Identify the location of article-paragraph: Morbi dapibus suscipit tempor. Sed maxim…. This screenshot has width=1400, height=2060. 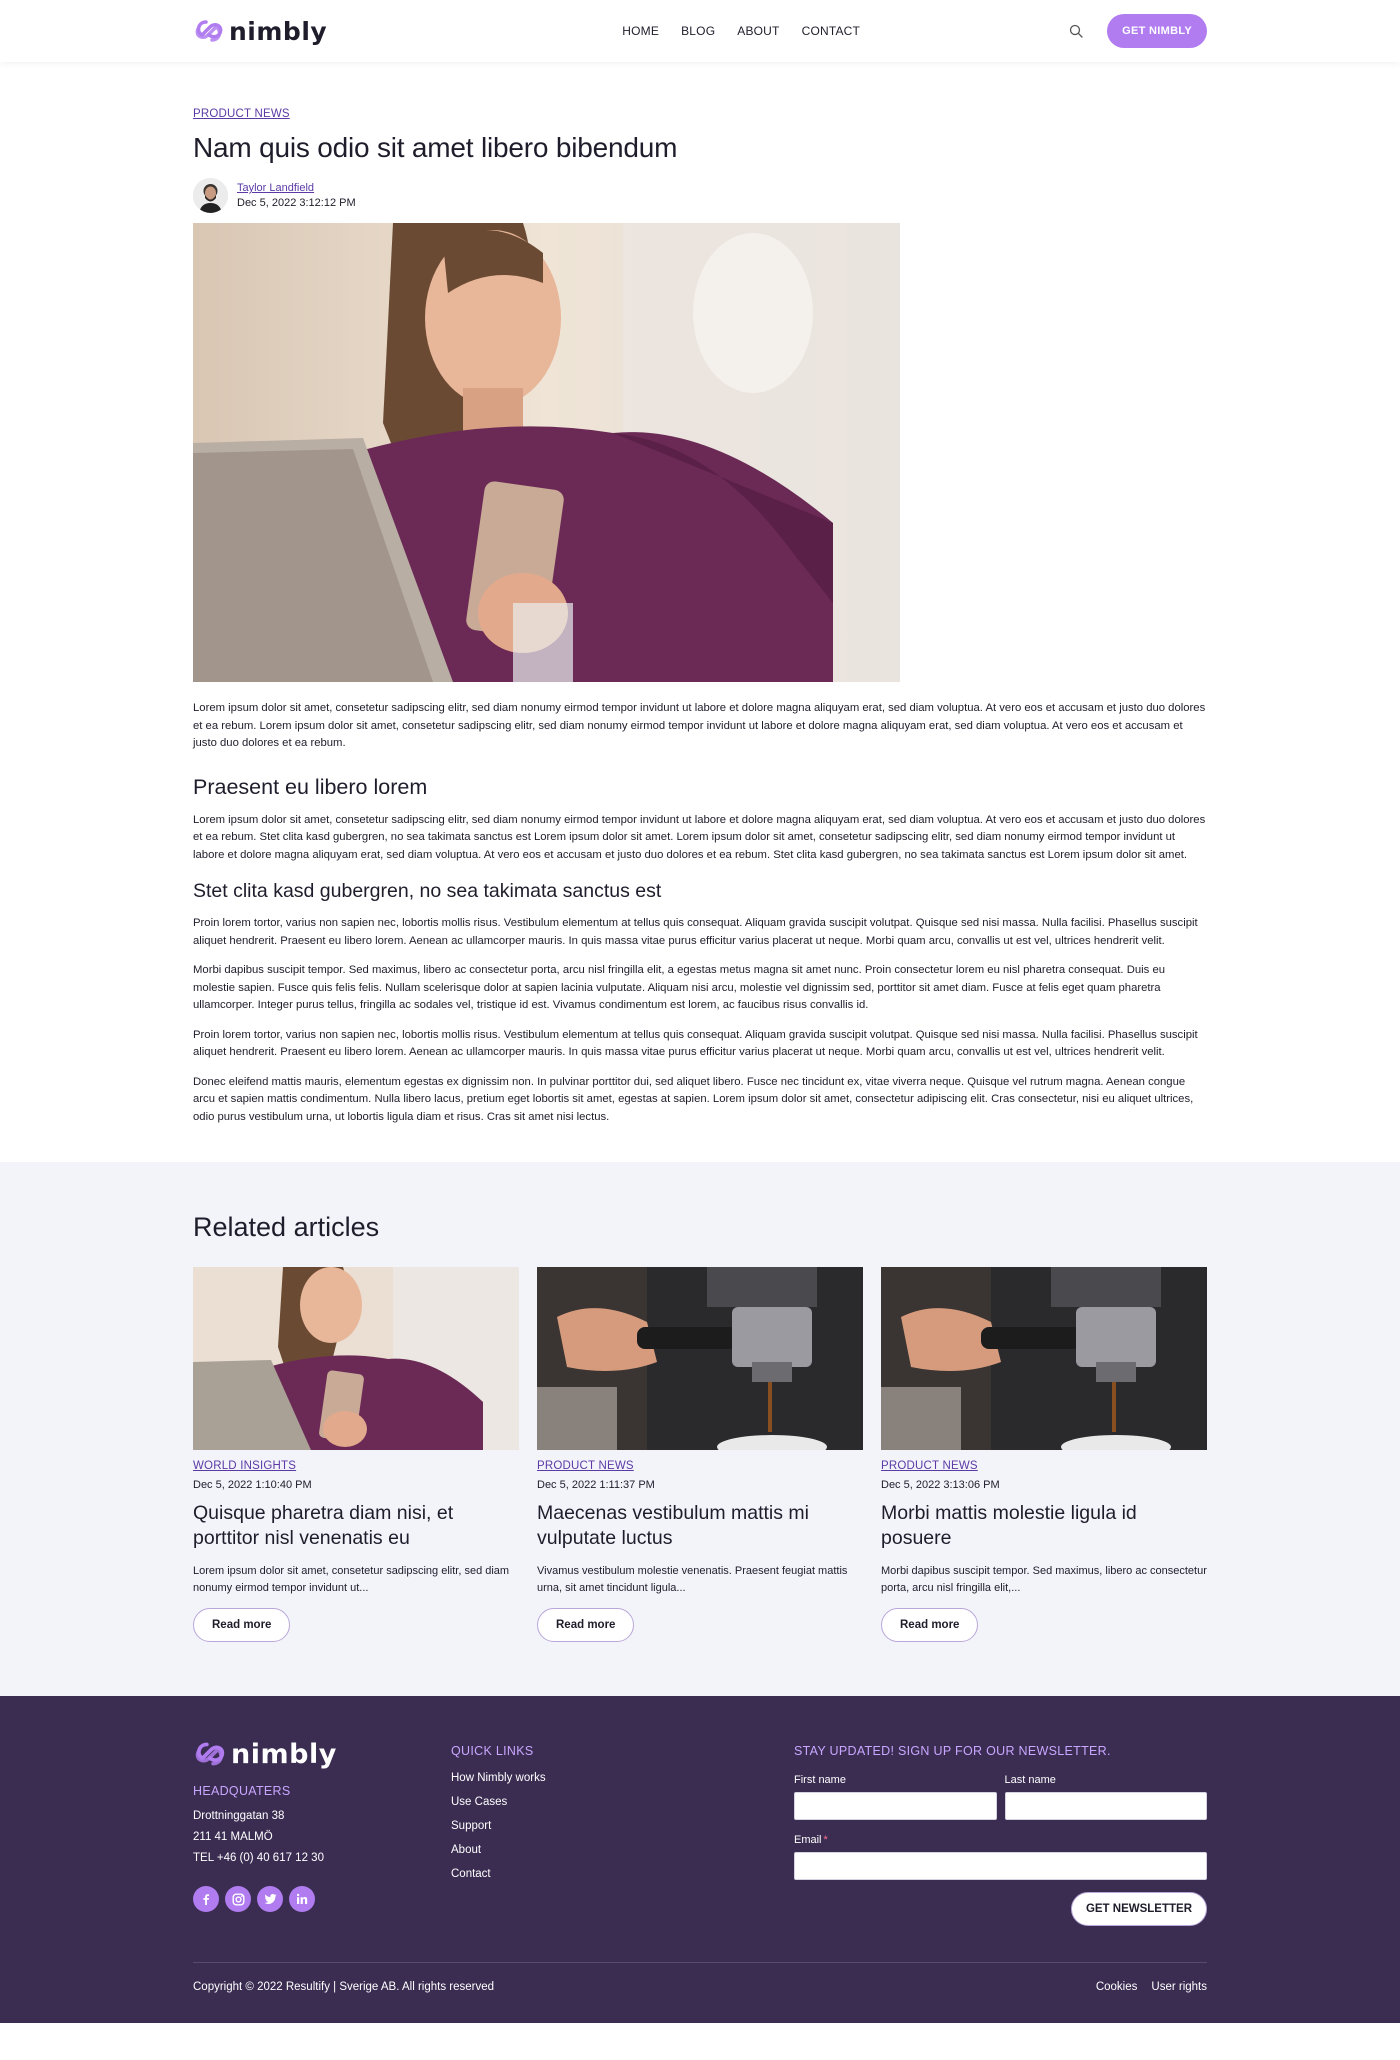
(679, 987).